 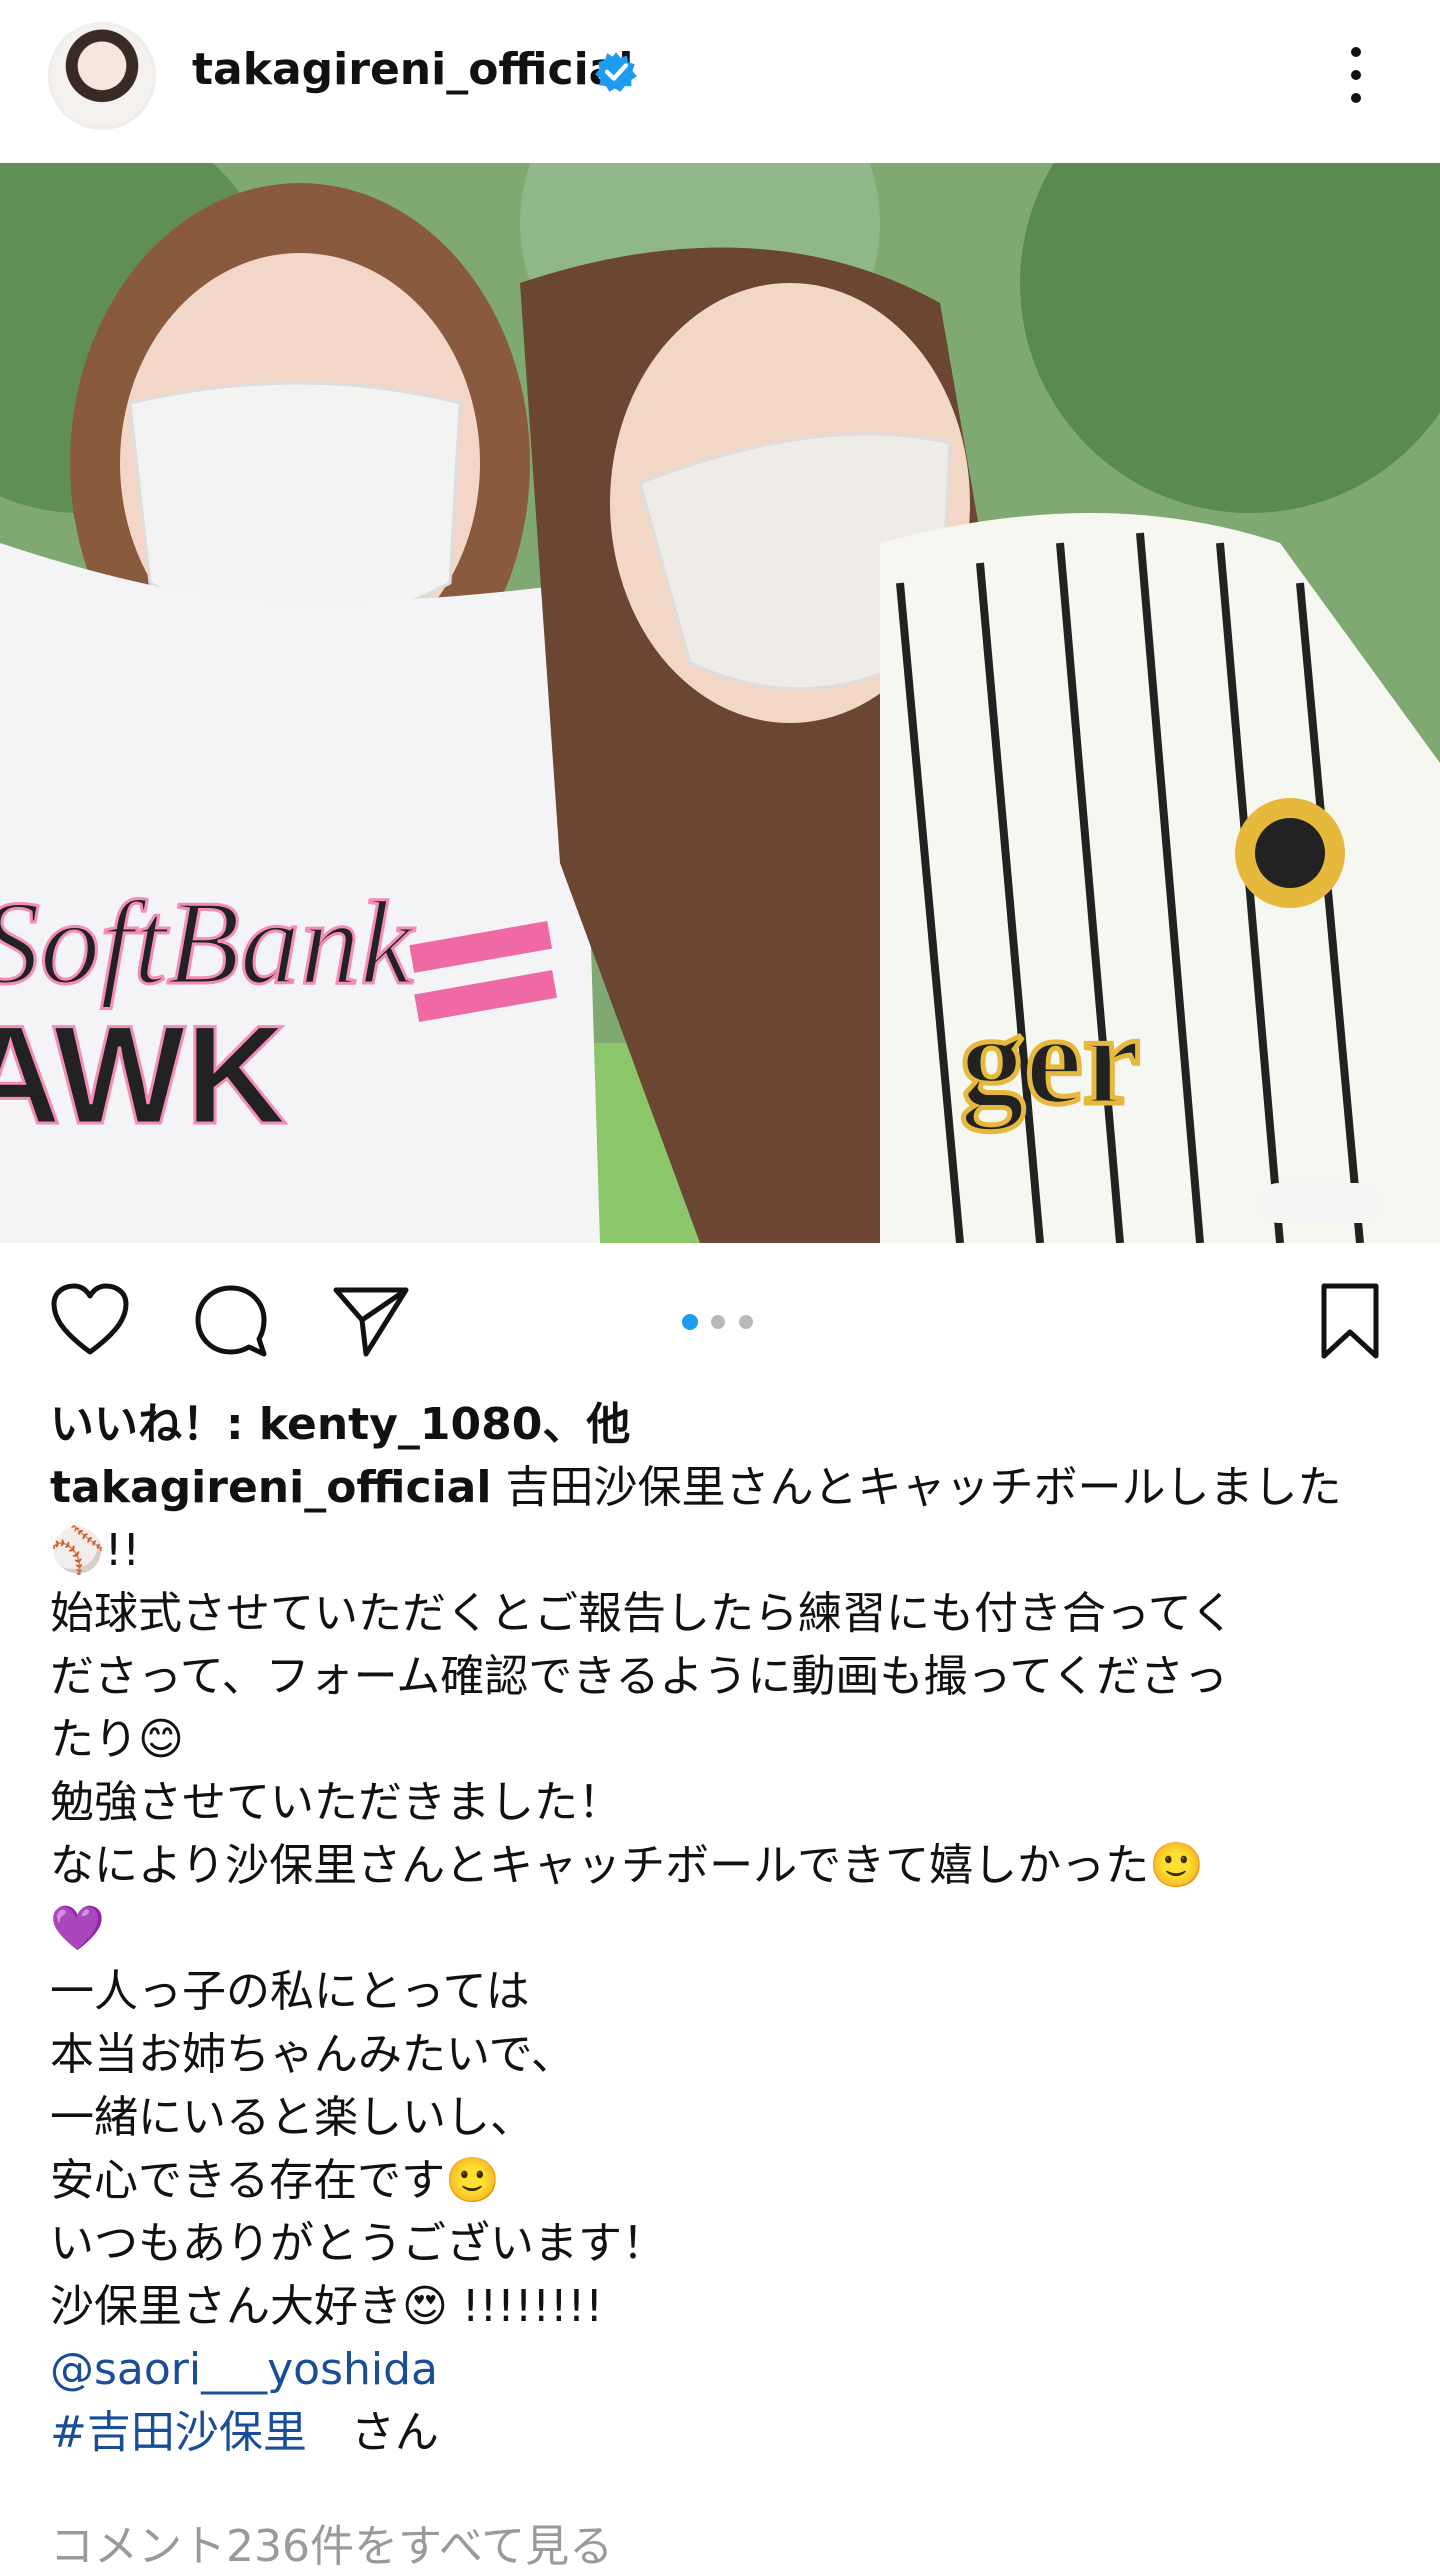 What do you see at coordinates (178, 2432) in the screenshot?
I see `hashtag-link: #吉田沙保里` at bounding box center [178, 2432].